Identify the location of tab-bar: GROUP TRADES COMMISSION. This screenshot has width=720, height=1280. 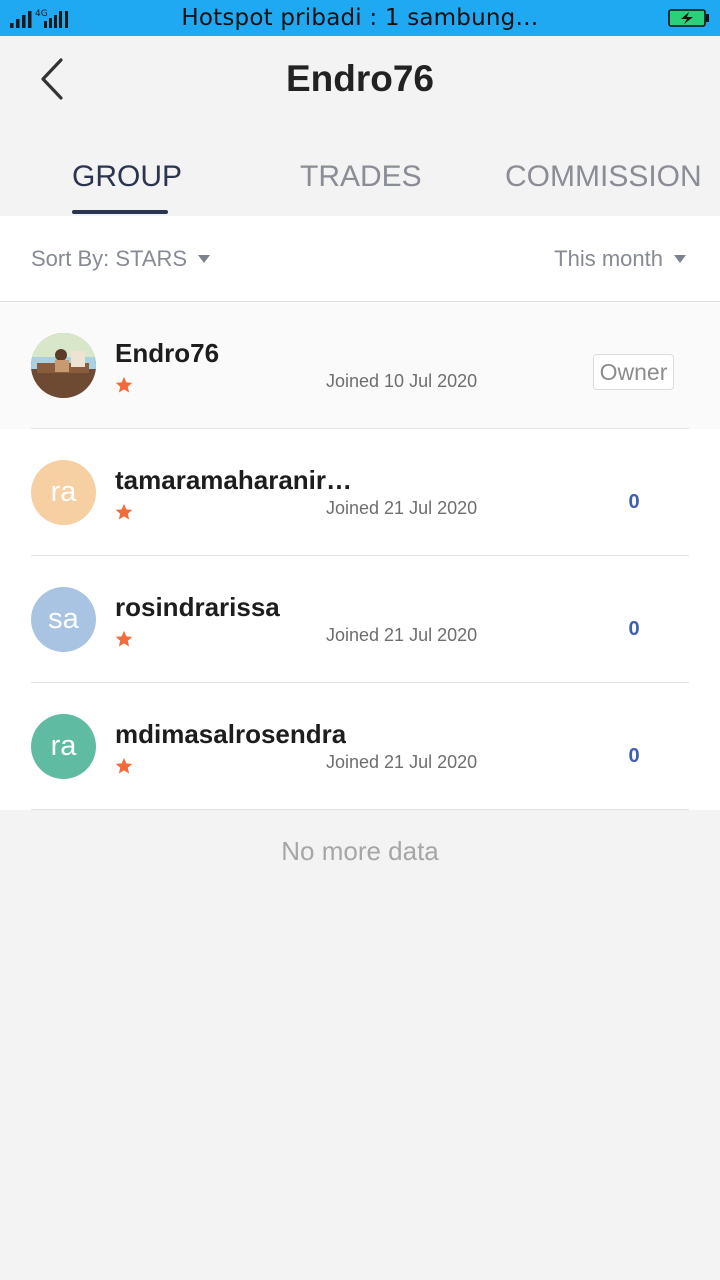
(360, 183).